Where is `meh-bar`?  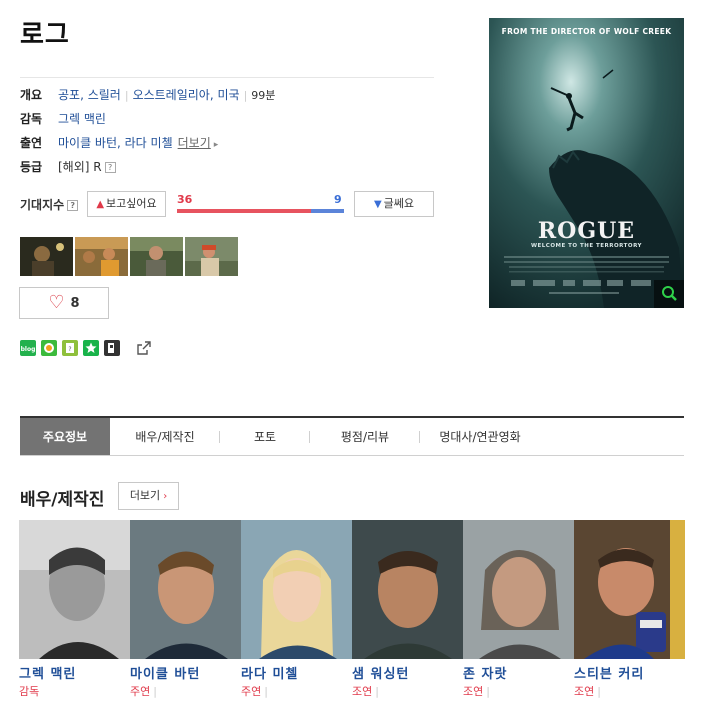
meh-bar is located at coordinates (327, 211).